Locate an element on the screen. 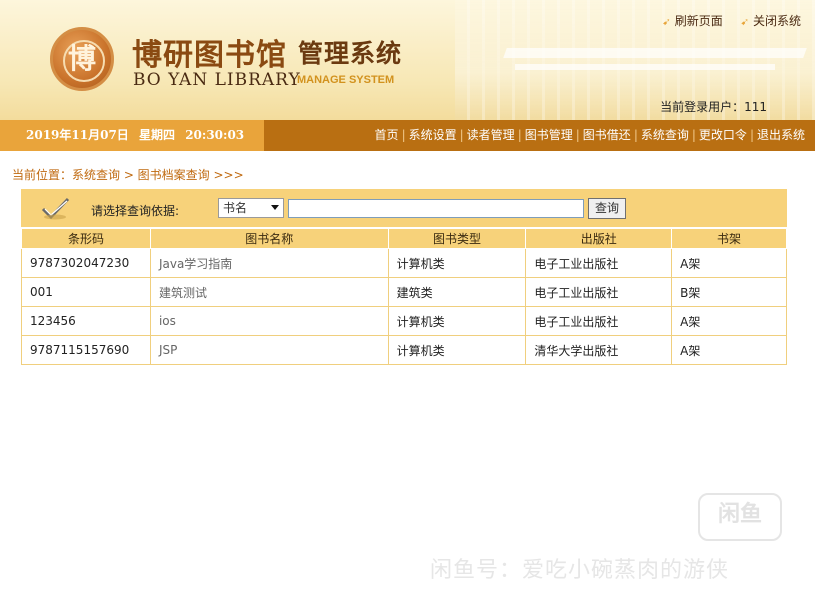 Image resolution: width=815 pixels, height=616 pixels. cell-barcode: 9787302047230 is located at coordinates (86, 263).